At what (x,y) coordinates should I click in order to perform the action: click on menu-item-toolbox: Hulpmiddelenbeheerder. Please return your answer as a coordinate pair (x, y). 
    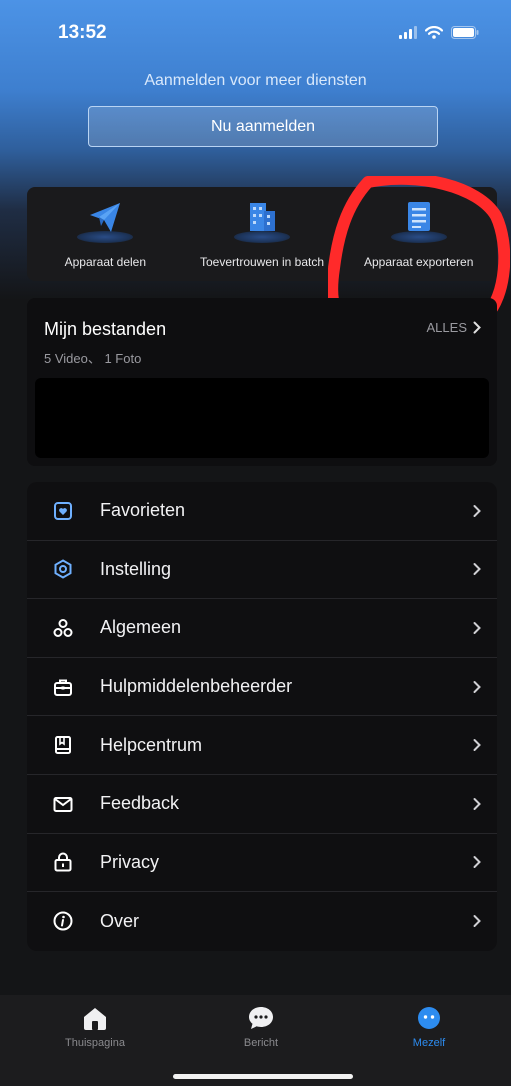
    Looking at the image, I should click on (262, 687).